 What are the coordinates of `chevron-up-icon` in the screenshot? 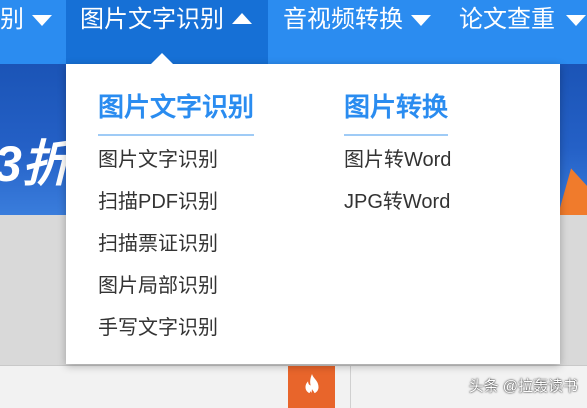 It's located at (242, 18).